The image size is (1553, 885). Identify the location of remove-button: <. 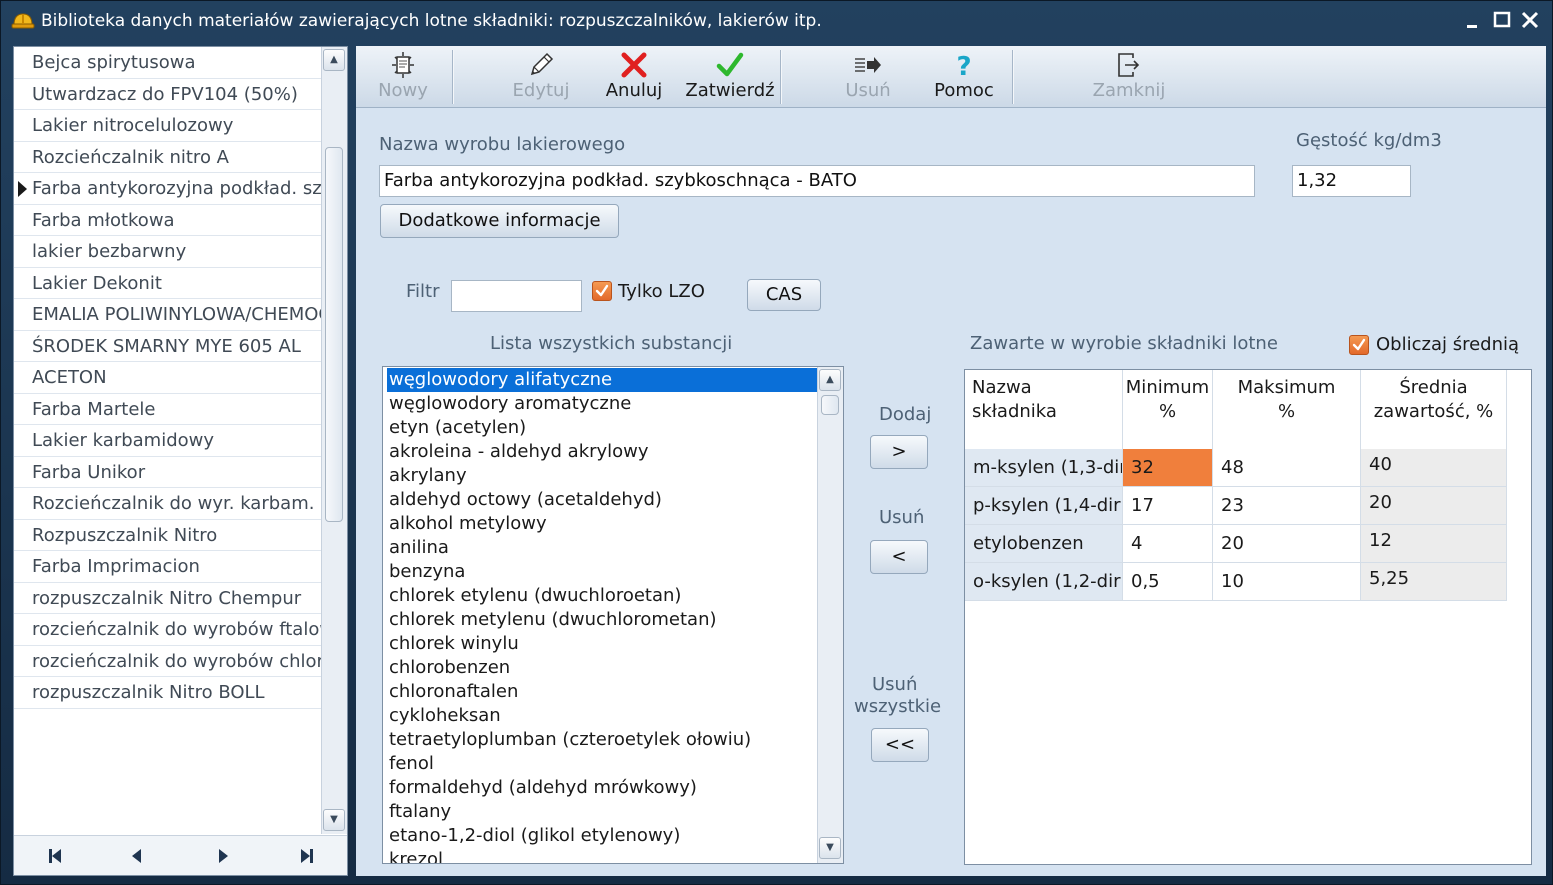
(899, 557).